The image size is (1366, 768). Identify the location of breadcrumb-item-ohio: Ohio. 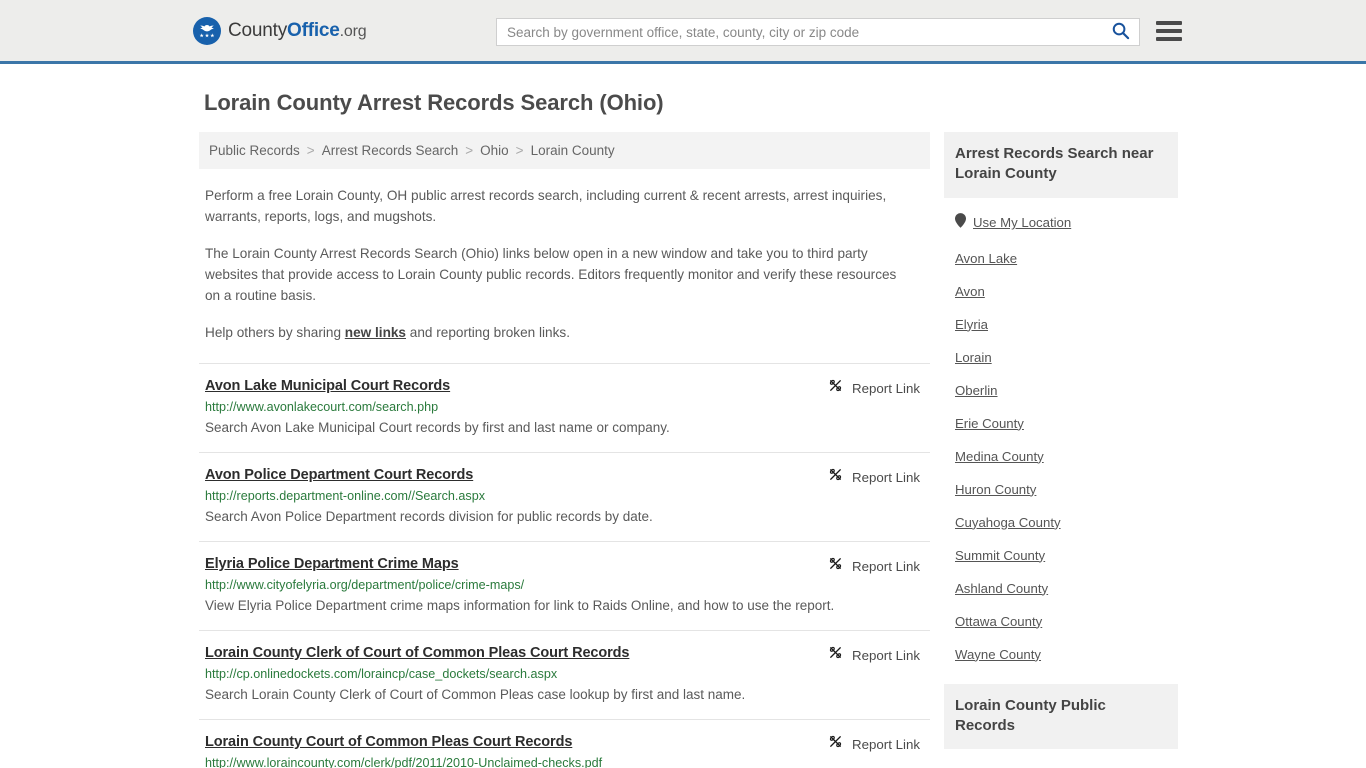
(494, 150).